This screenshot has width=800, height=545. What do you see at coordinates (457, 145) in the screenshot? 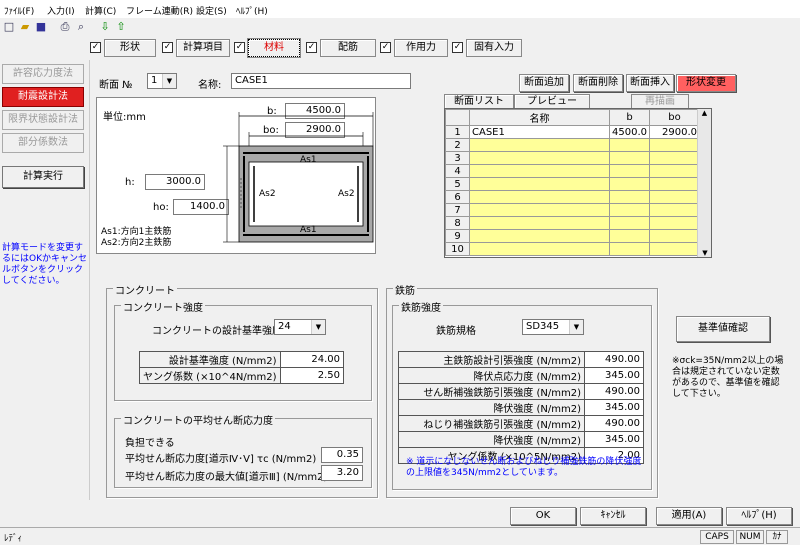
I see `row-number: 2` at bounding box center [457, 145].